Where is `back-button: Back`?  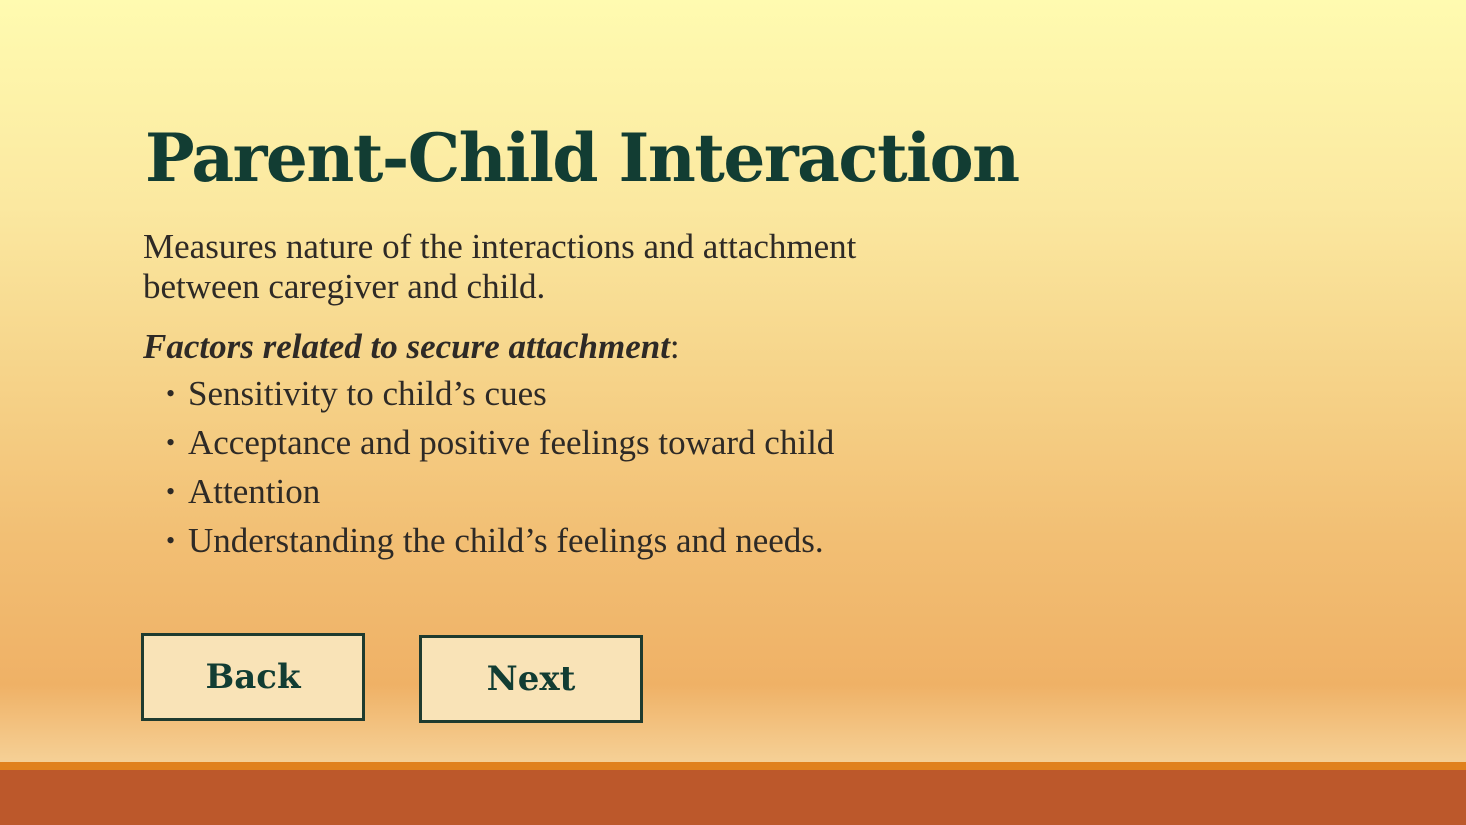
back-button: Back is located at coordinates (253, 677).